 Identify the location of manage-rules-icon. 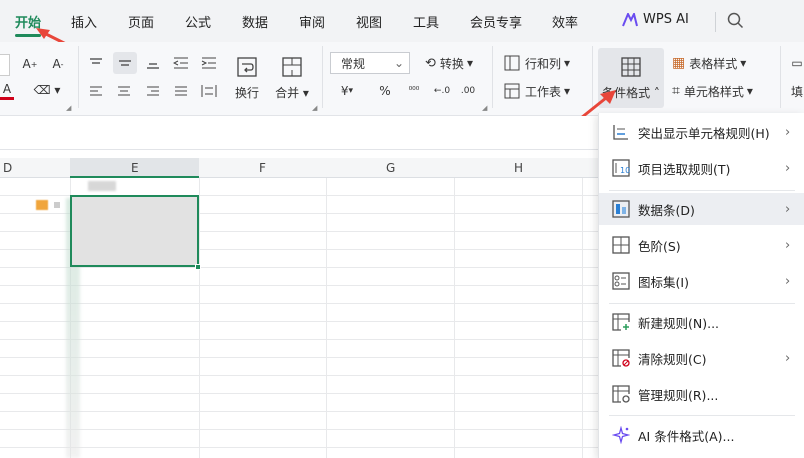
(621, 394).